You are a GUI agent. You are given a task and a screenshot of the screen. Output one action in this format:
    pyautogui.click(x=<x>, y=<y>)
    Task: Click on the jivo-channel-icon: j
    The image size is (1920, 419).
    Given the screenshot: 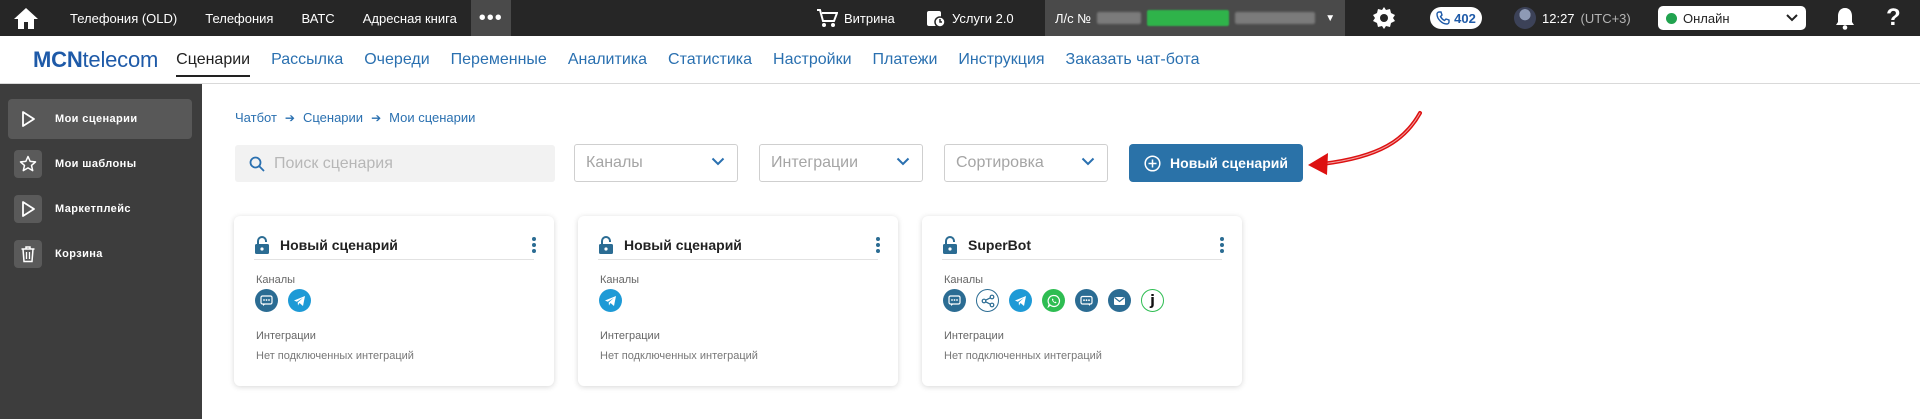 What is the action you would take?
    pyautogui.click(x=1152, y=300)
    